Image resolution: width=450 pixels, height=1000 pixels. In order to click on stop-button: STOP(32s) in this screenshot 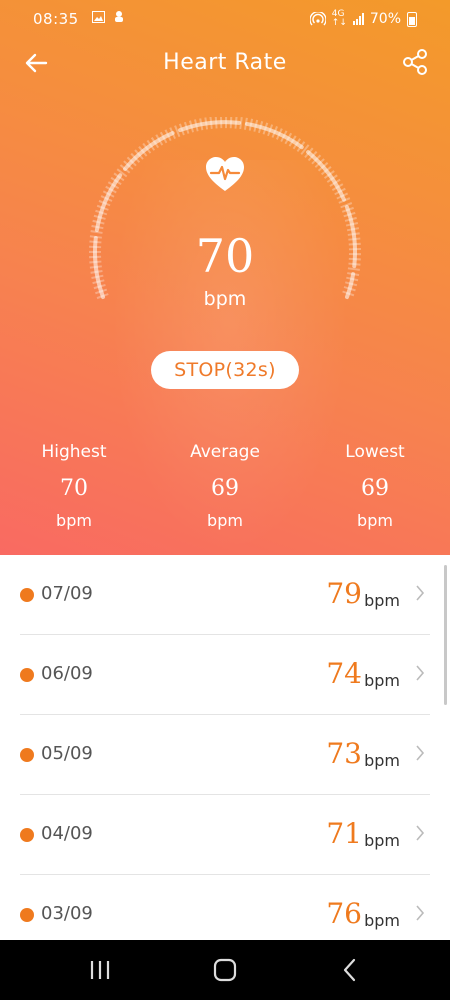, I will do `click(225, 370)`.